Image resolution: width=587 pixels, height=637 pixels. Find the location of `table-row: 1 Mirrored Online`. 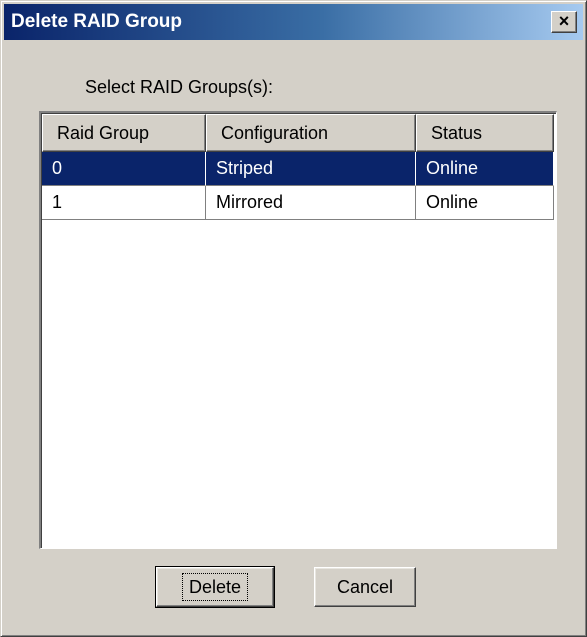

table-row: 1 Mirrored Online is located at coordinates (298, 203).